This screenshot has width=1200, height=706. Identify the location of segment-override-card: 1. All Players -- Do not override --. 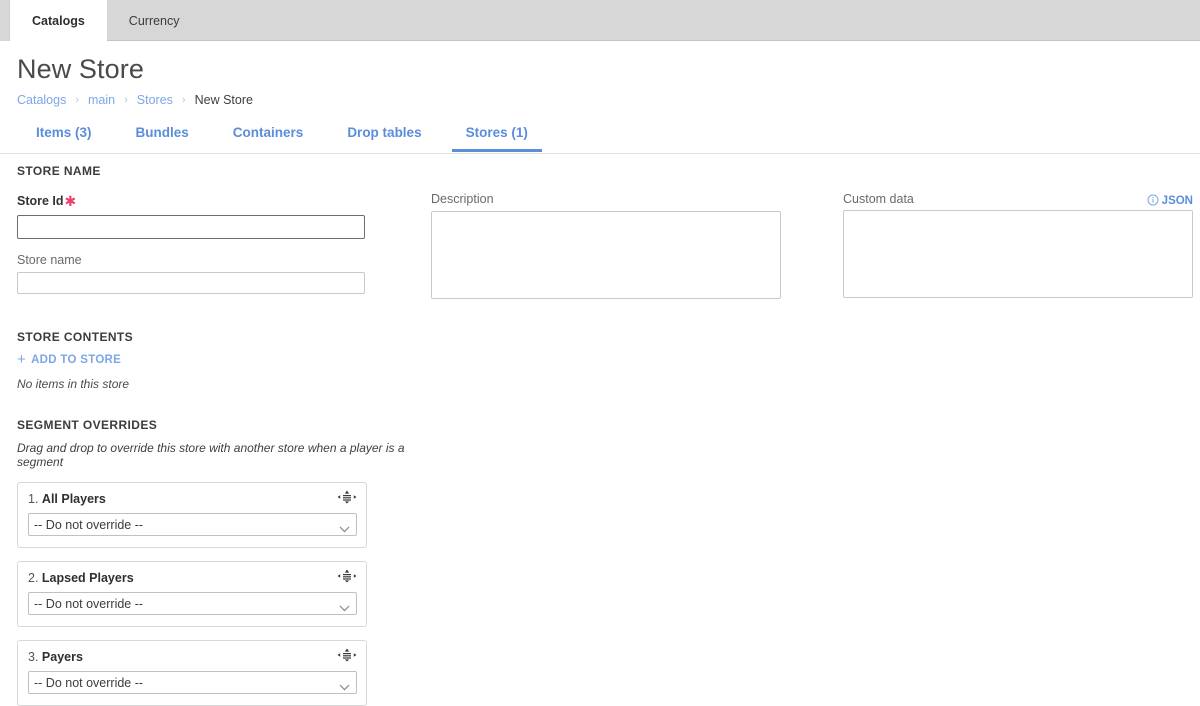
(192, 515).